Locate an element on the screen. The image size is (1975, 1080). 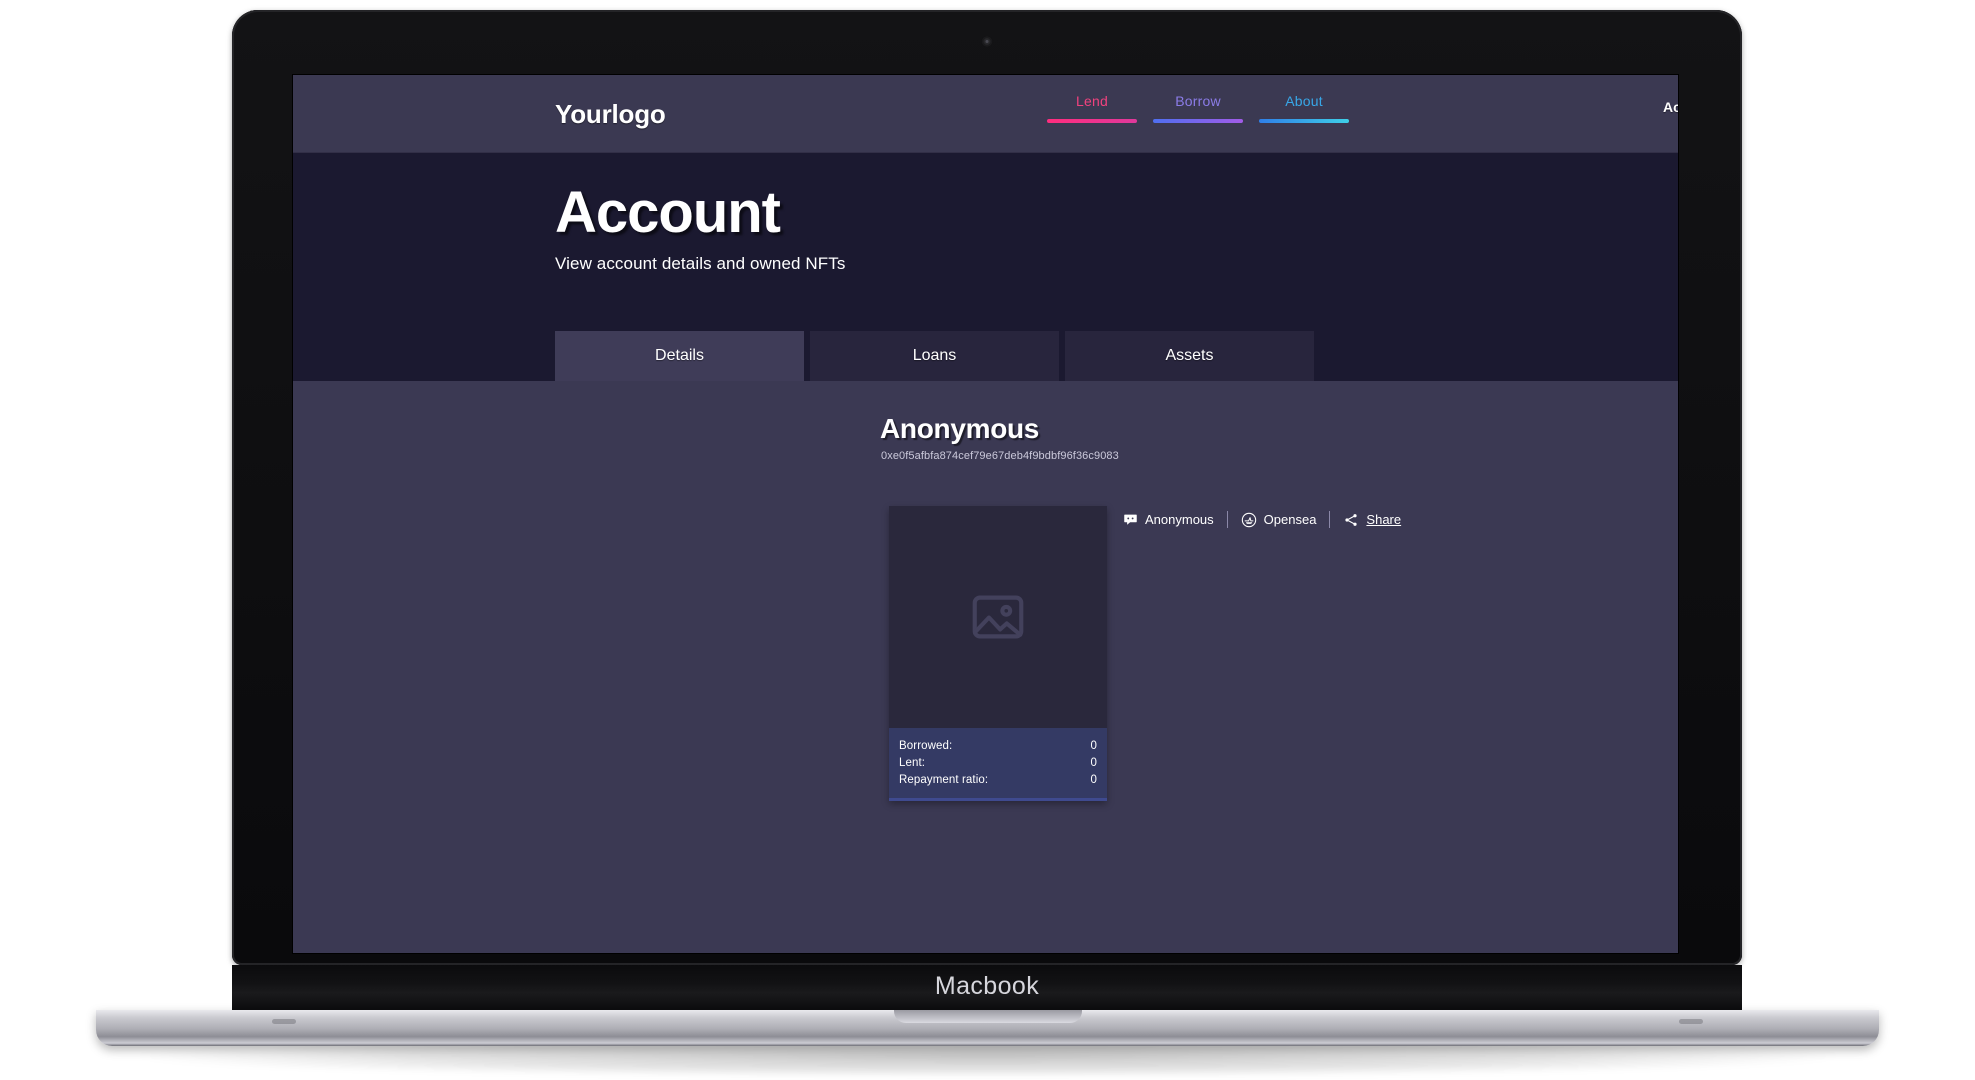
link-share-label: Share is located at coordinates (1384, 519).